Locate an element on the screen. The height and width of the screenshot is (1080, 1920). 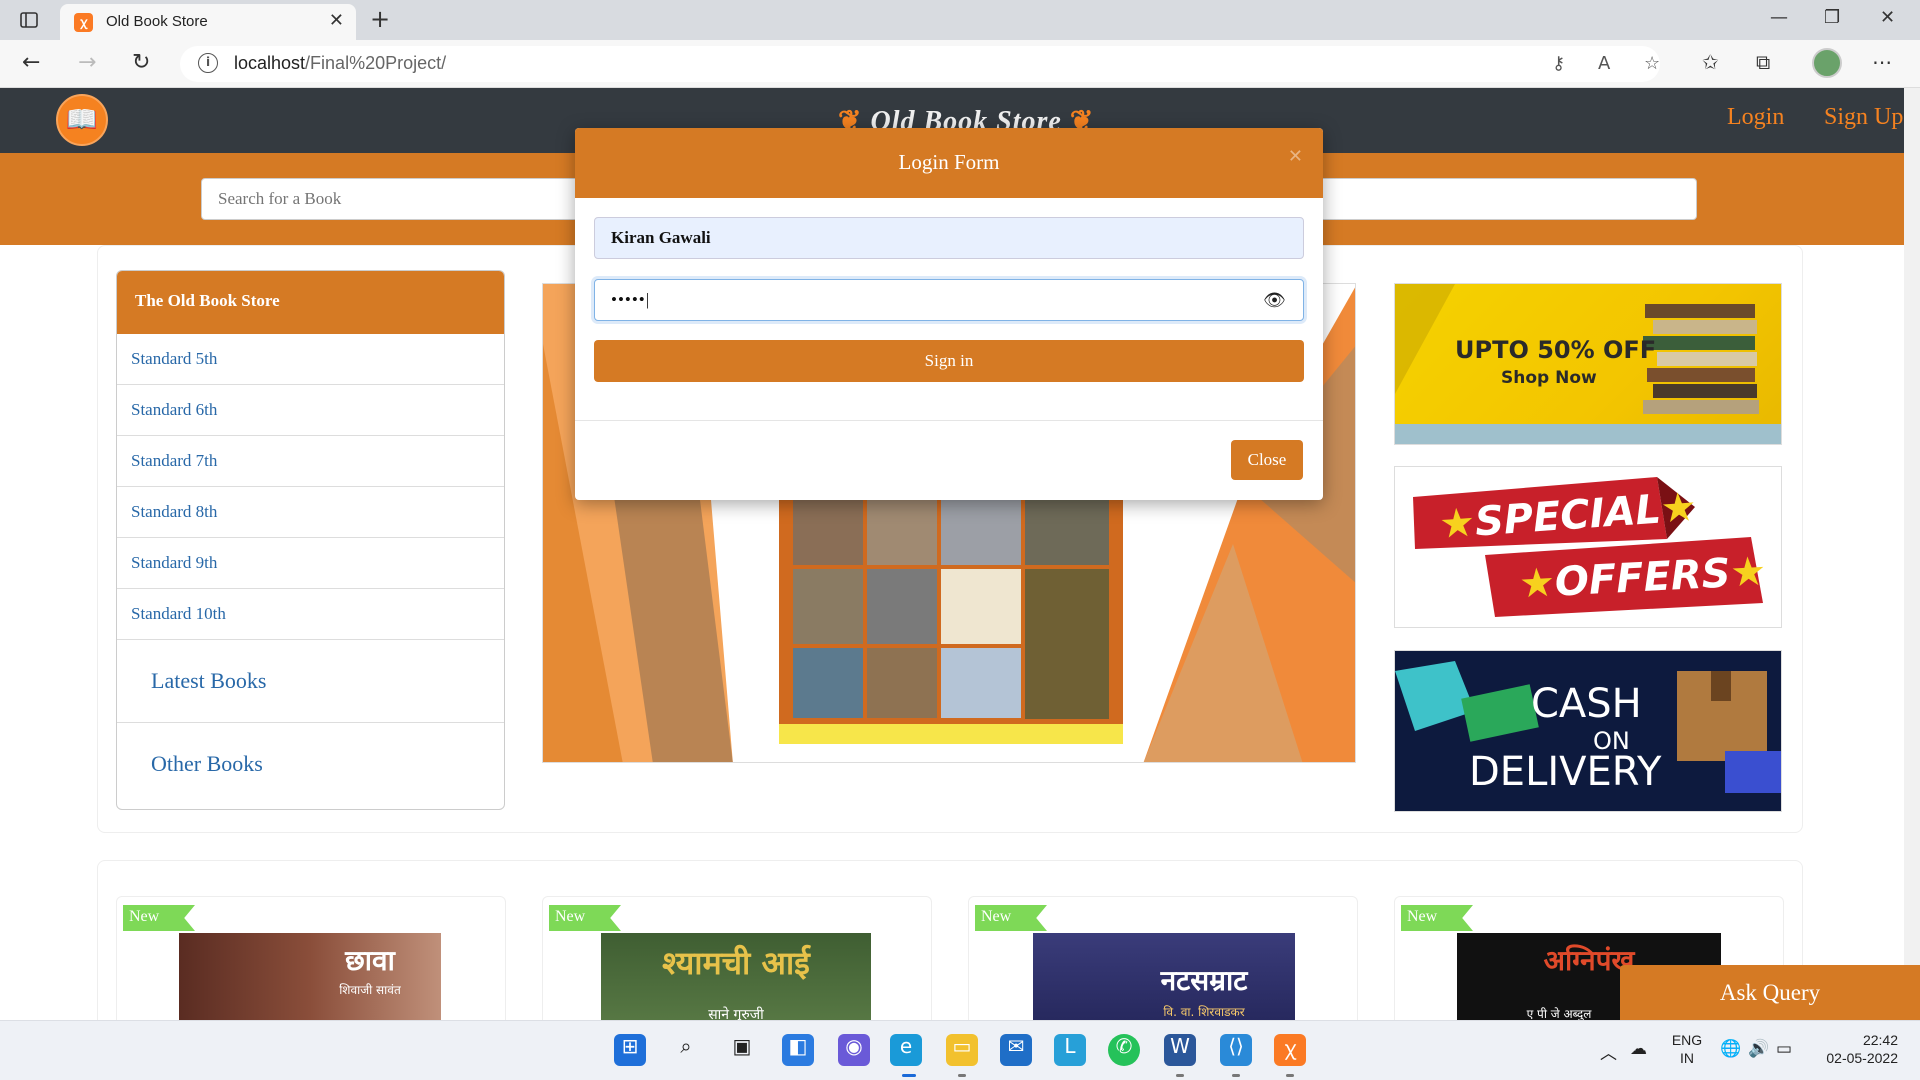
file-explorer-icon: ▭ is located at coordinates (962, 1050).